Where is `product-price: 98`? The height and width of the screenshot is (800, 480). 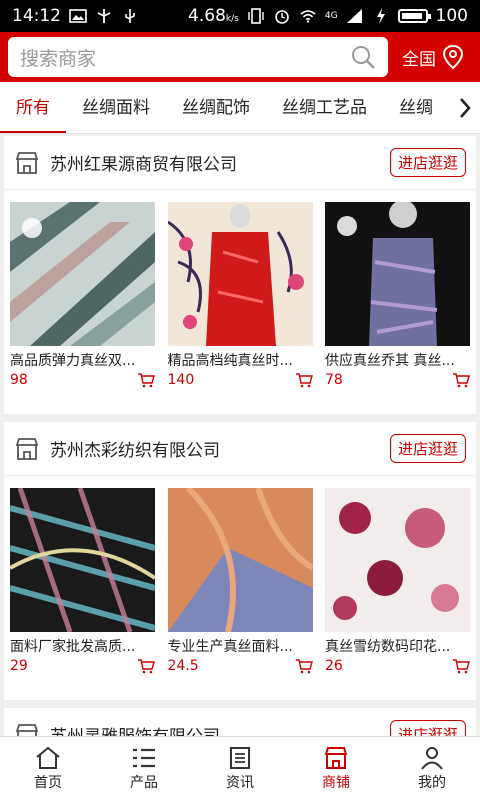 product-price: 98 is located at coordinates (19, 380).